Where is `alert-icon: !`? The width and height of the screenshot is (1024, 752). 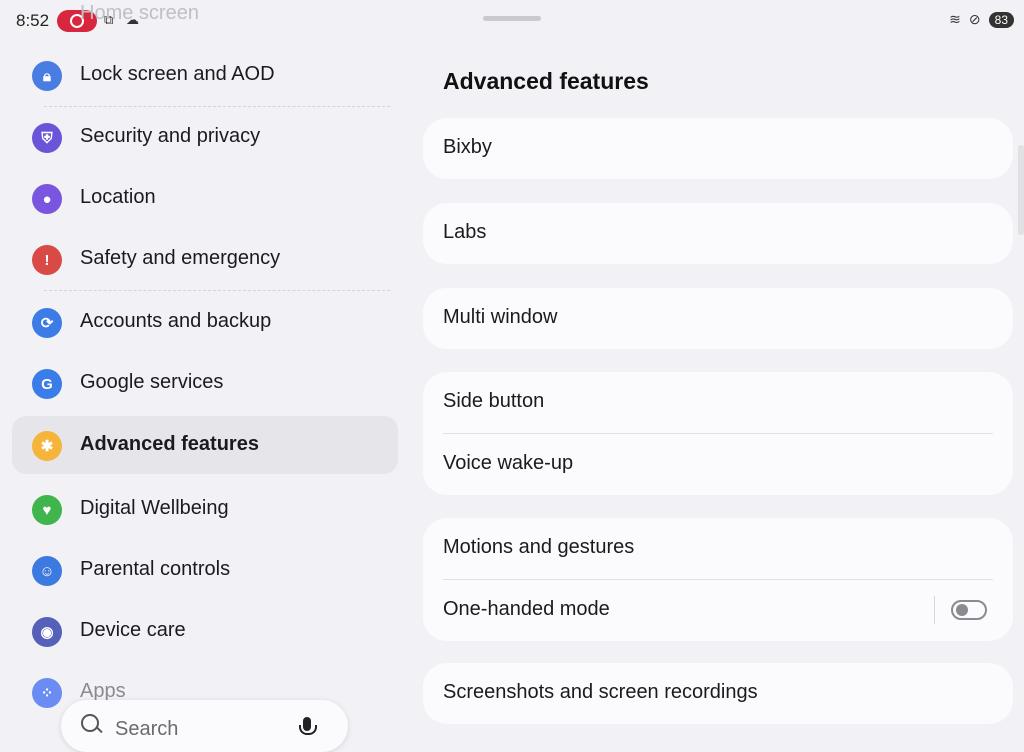
alert-icon: ! is located at coordinates (47, 260).